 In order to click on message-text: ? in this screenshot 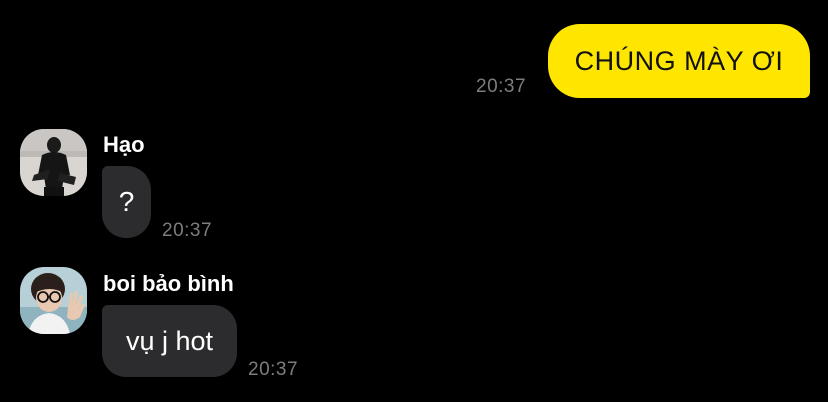, I will do `click(126, 201)`.